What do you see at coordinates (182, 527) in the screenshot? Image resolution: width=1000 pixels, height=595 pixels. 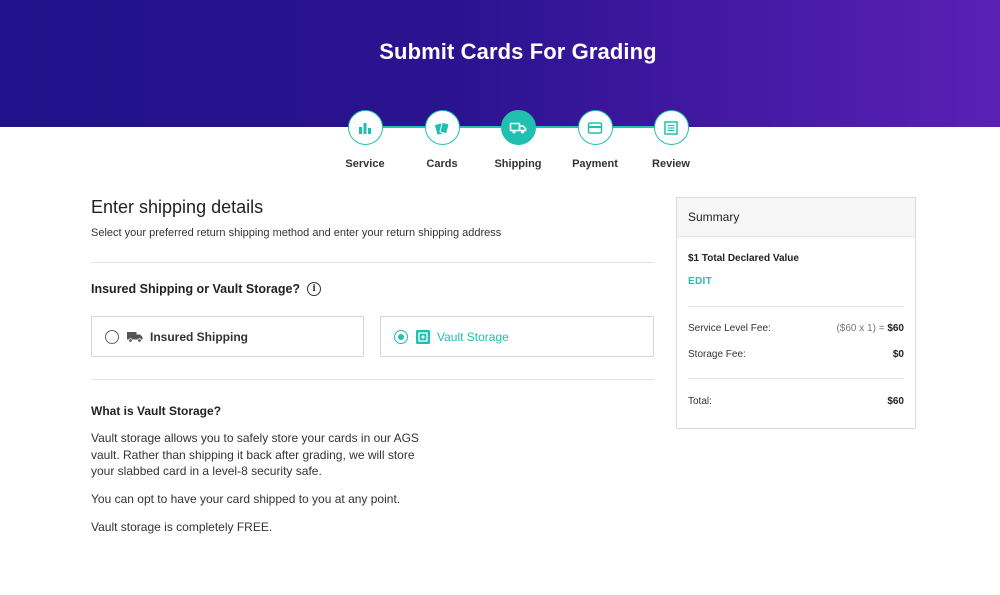 I see `vault-info-paragraph: Vault storage is completely FREE.` at bounding box center [182, 527].